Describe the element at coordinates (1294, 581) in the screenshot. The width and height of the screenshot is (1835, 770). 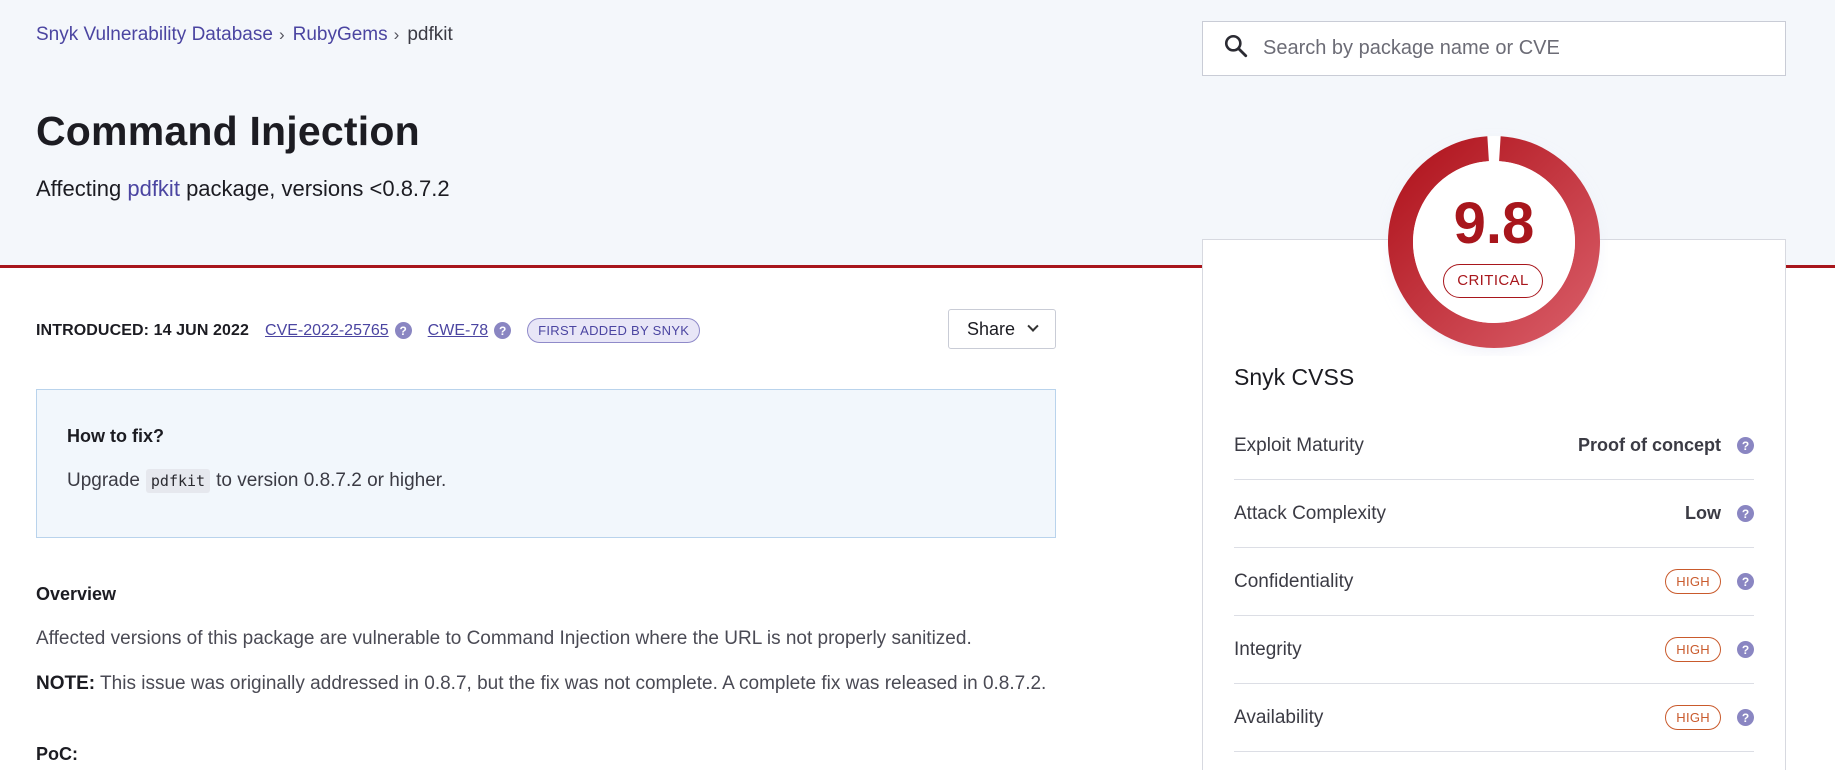
I see `metric-label: Confidentiality` at that location.